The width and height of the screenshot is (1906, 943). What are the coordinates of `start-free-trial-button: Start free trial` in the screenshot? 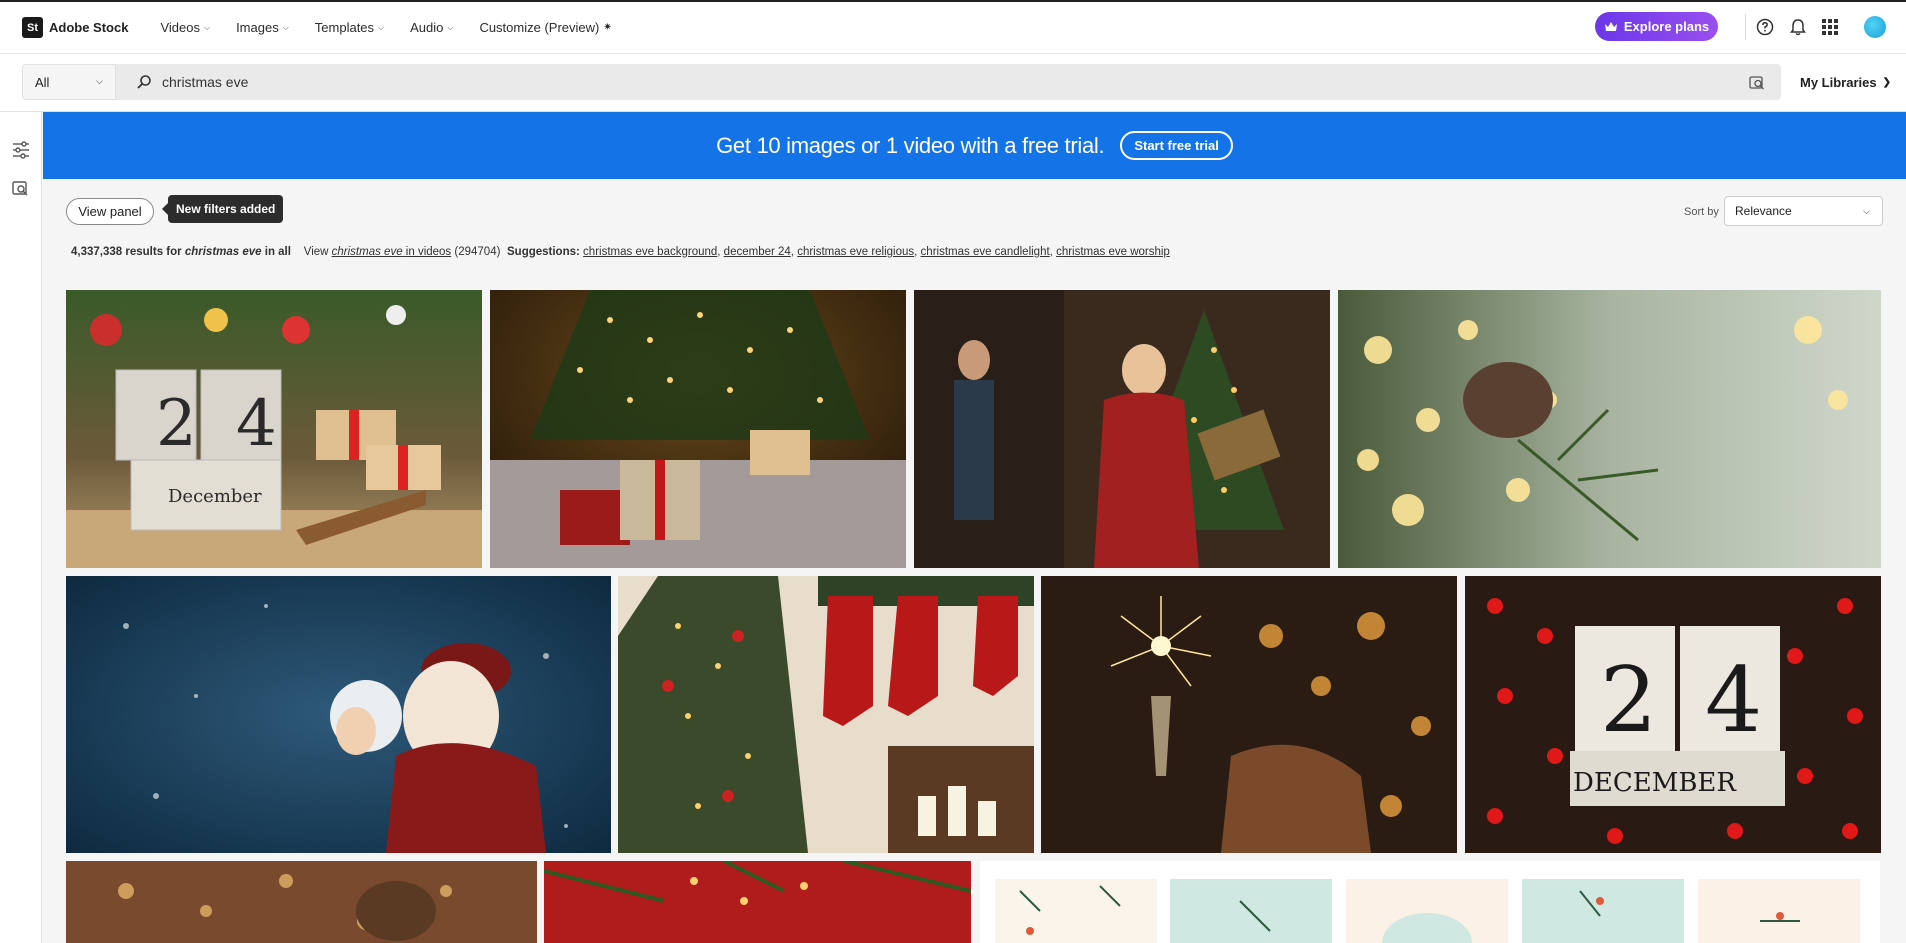 It's located at (1176, 145).